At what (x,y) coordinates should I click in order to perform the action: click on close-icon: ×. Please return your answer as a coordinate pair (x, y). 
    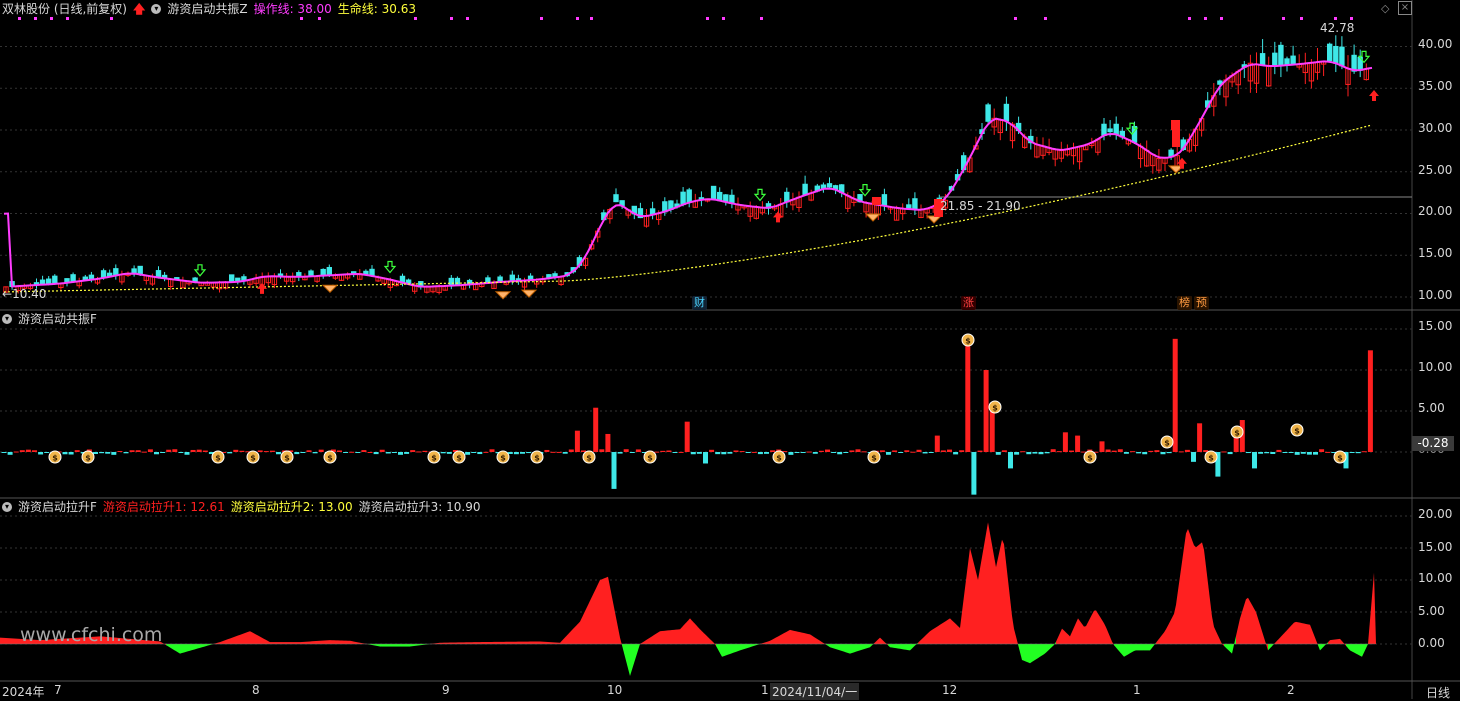
    Looking at the image, I should click on (1405, 8).